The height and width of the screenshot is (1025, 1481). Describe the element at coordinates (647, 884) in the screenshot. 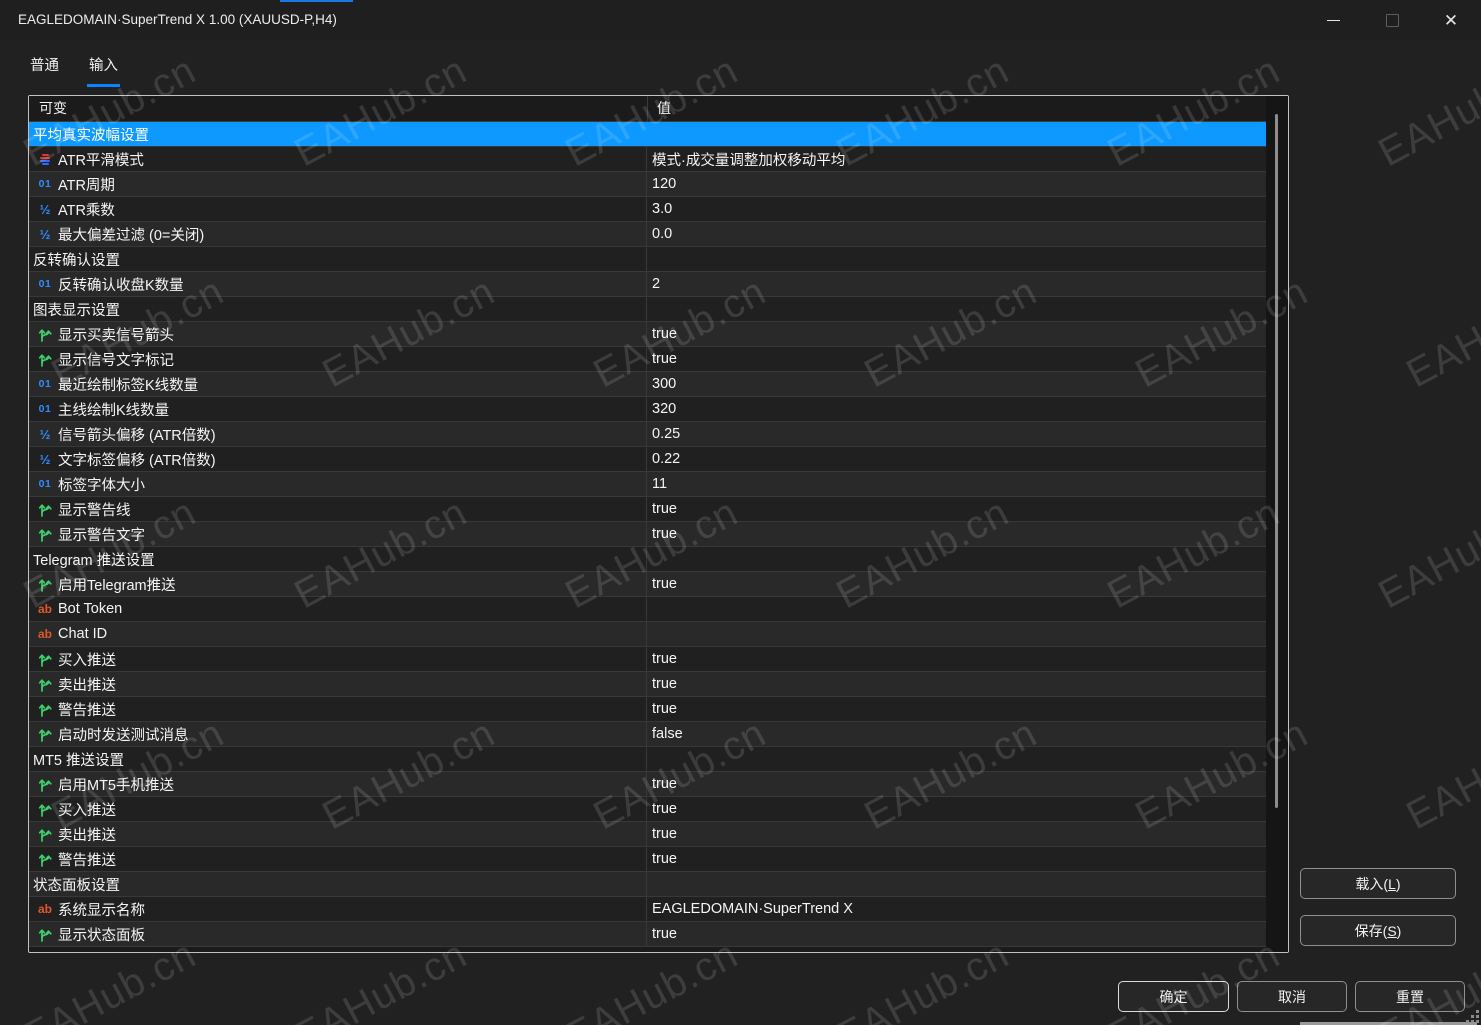

I see `table-row: 状态面板设置` at that location.